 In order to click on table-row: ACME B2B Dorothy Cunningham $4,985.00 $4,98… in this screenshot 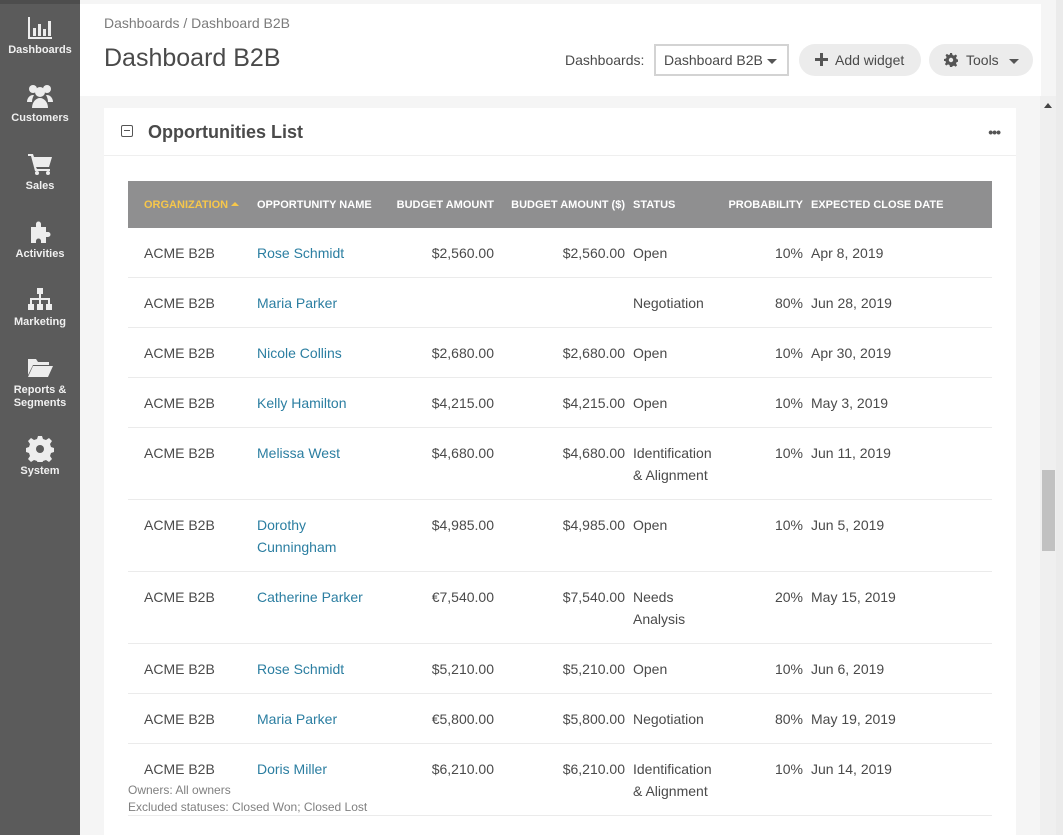, I will do `click(560, 535)`.